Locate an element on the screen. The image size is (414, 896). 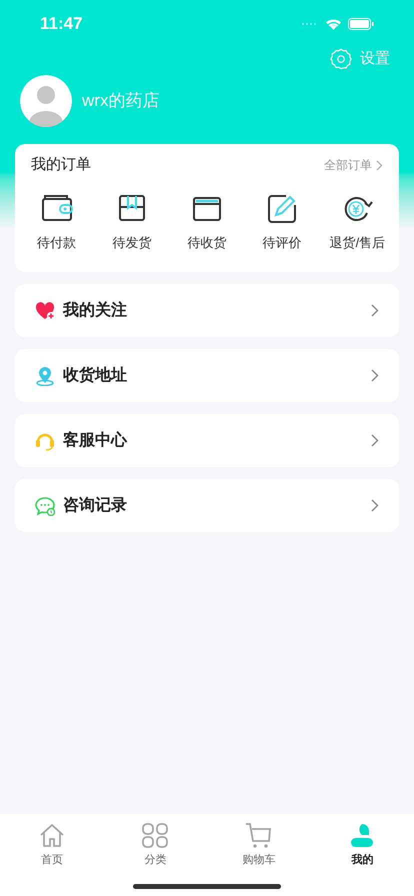
order-status-button: 退货/售后 is located at coordinates (357, 222).